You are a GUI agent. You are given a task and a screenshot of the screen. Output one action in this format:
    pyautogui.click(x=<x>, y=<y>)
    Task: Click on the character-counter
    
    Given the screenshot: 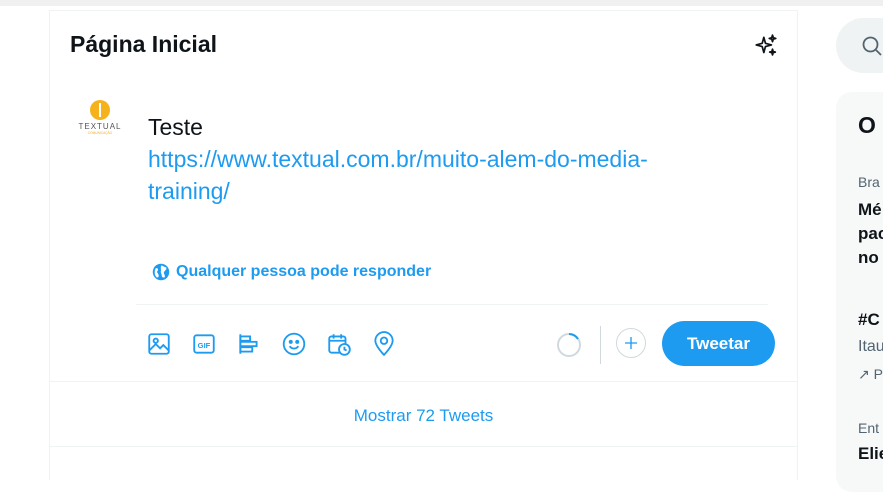 What is the action you would take?
    pyautogui.click(x=569, y=345)
    